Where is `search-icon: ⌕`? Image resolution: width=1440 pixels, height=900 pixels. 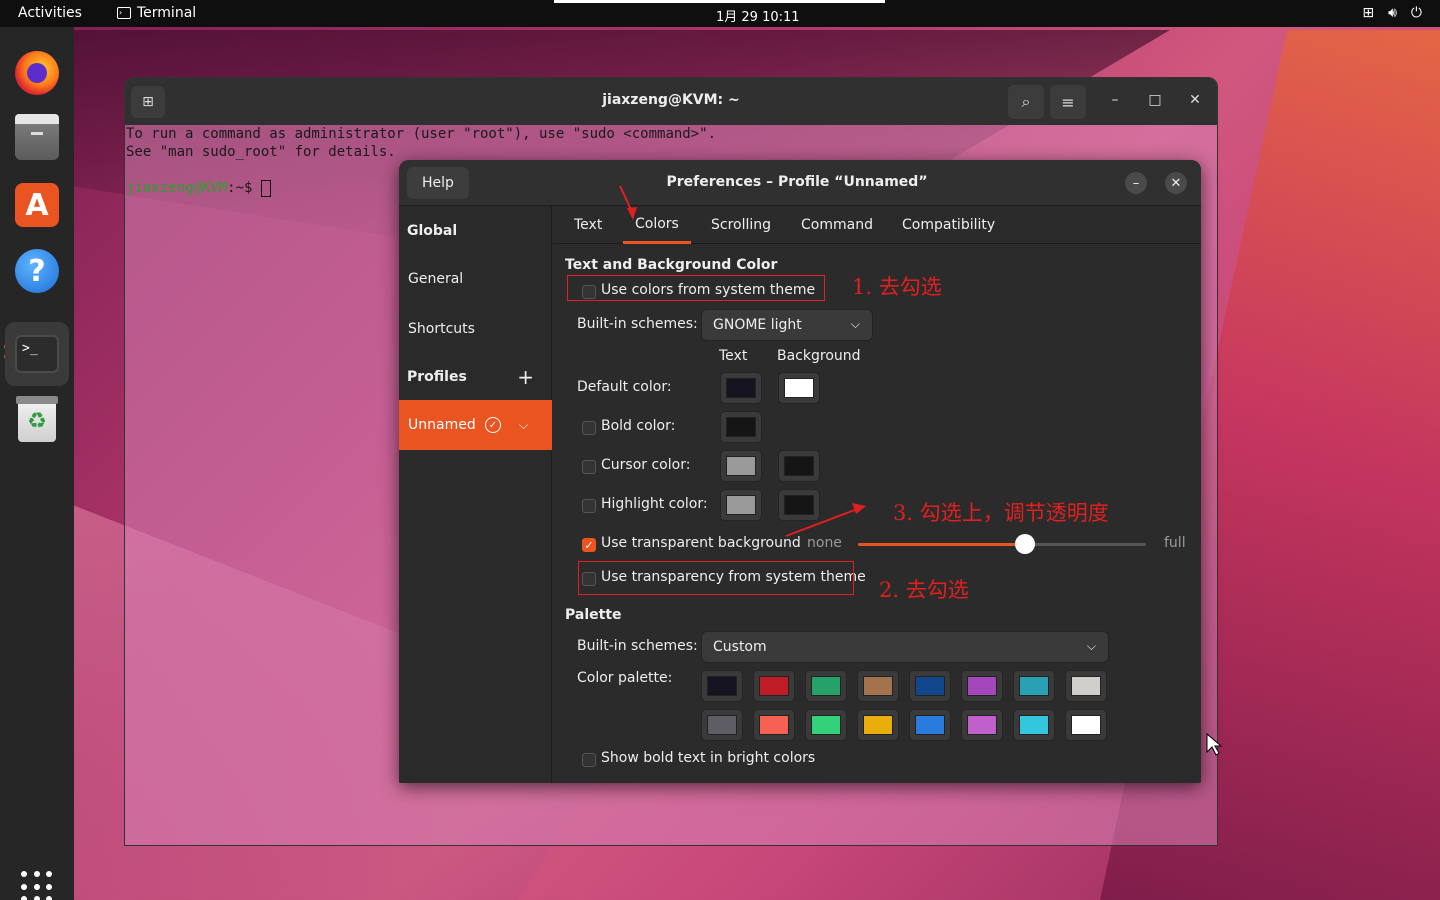 search-icon: ⌕ is located at coordinates (1026, 101).